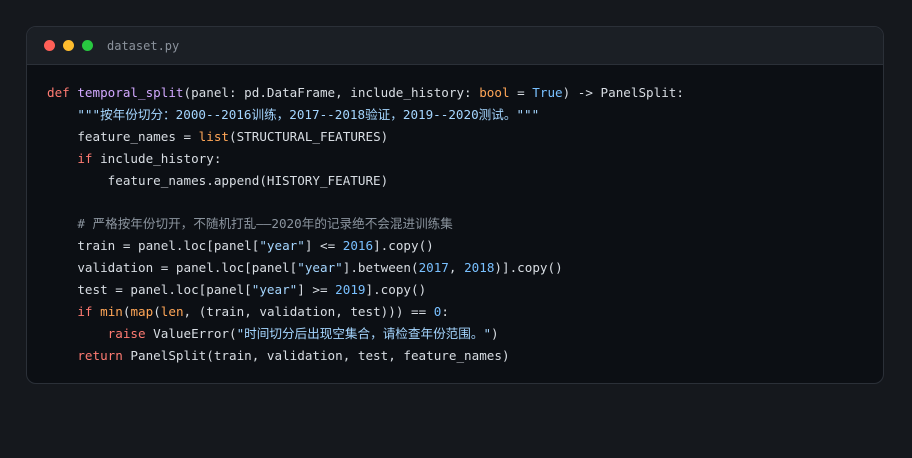 The height and width of the screenshot is (458, 912). What do you see at coordinates (87, 45) in the screenshot?
I see `maximize-window-dot` at bounding box center [87, 45].